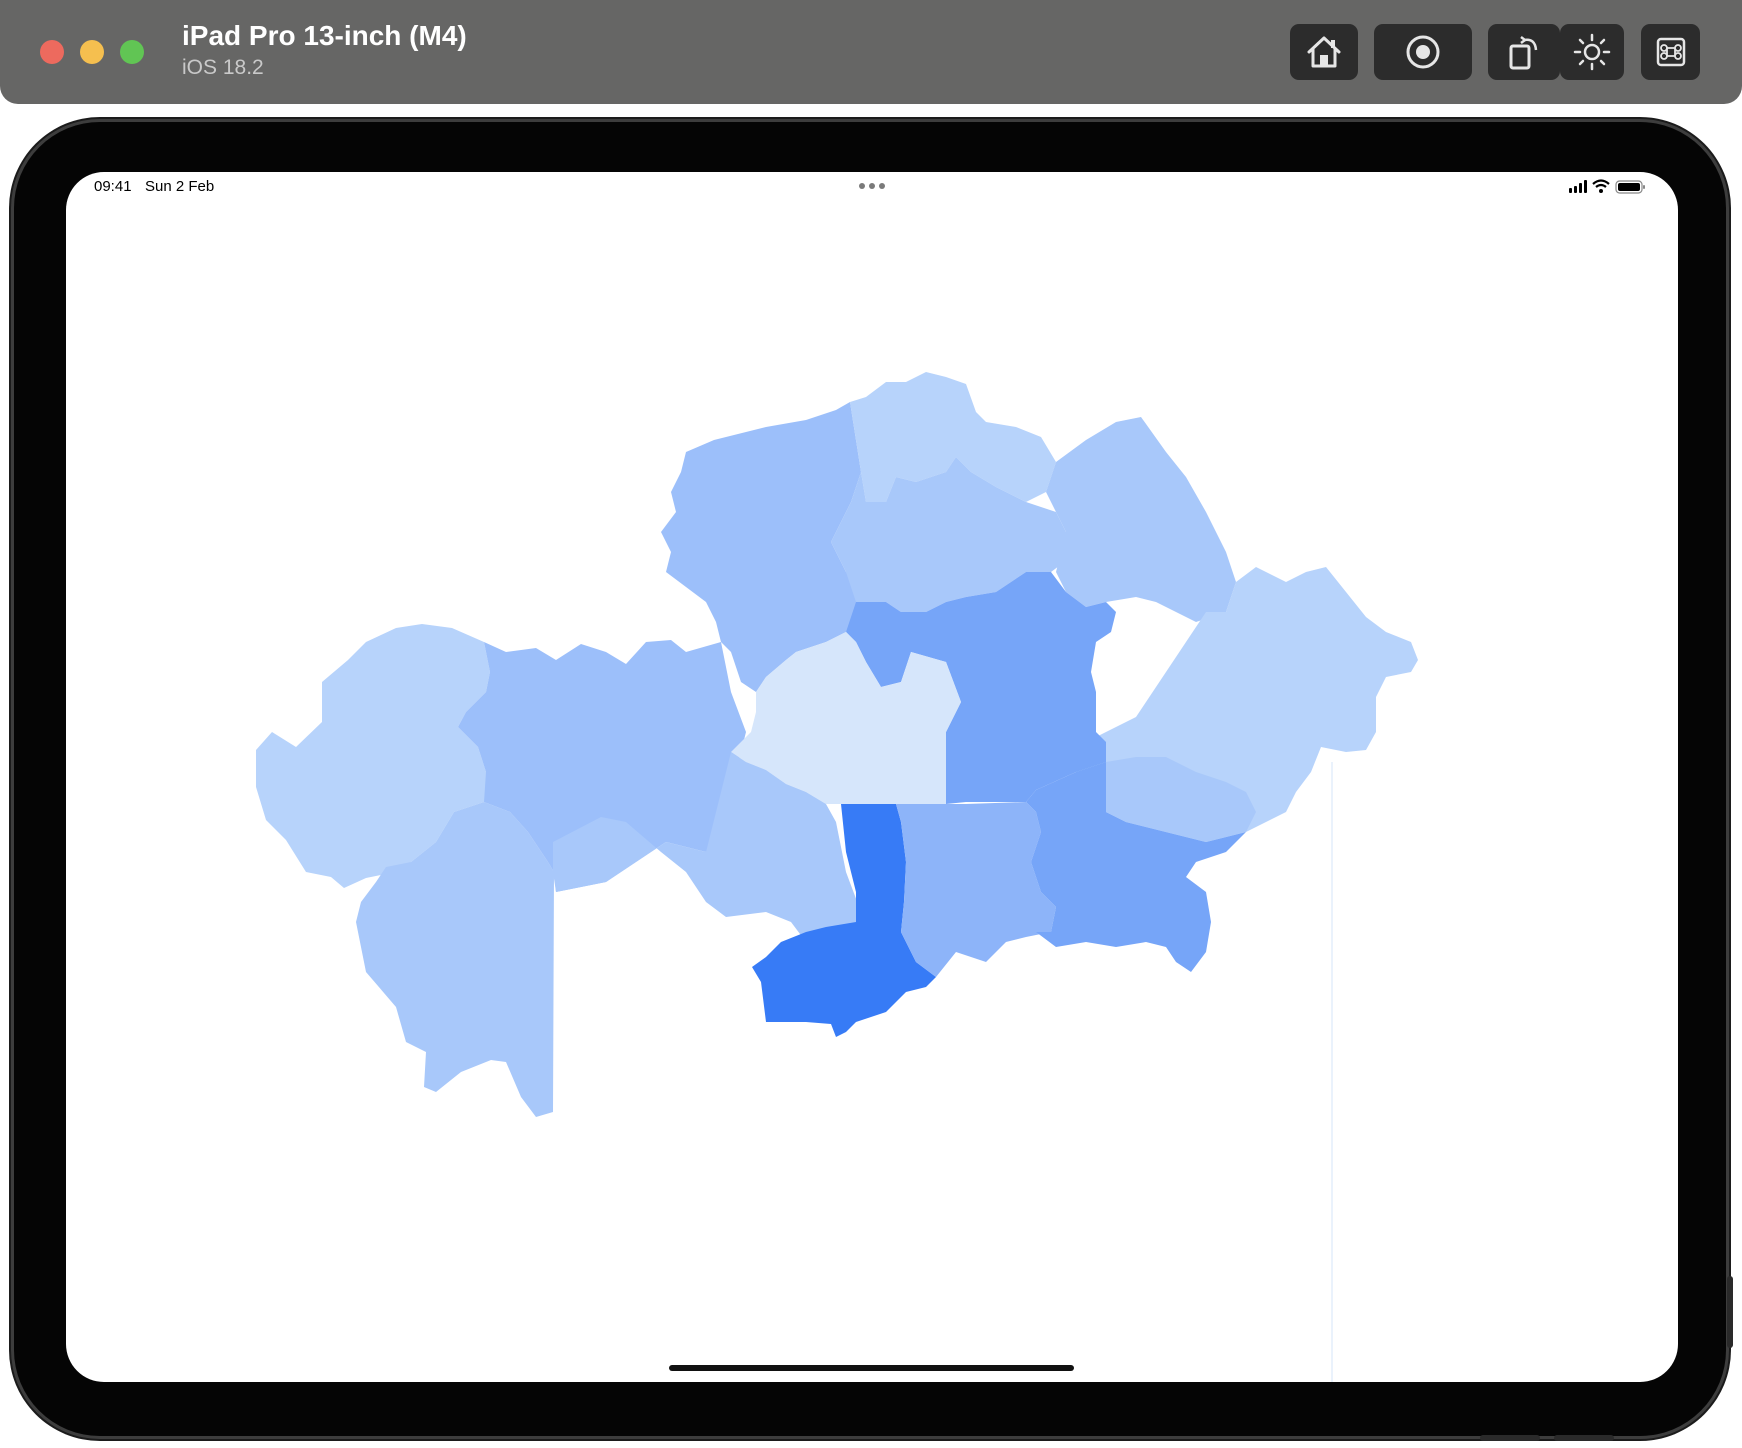  I want to click on zoom-window-button, so click(132, 52).